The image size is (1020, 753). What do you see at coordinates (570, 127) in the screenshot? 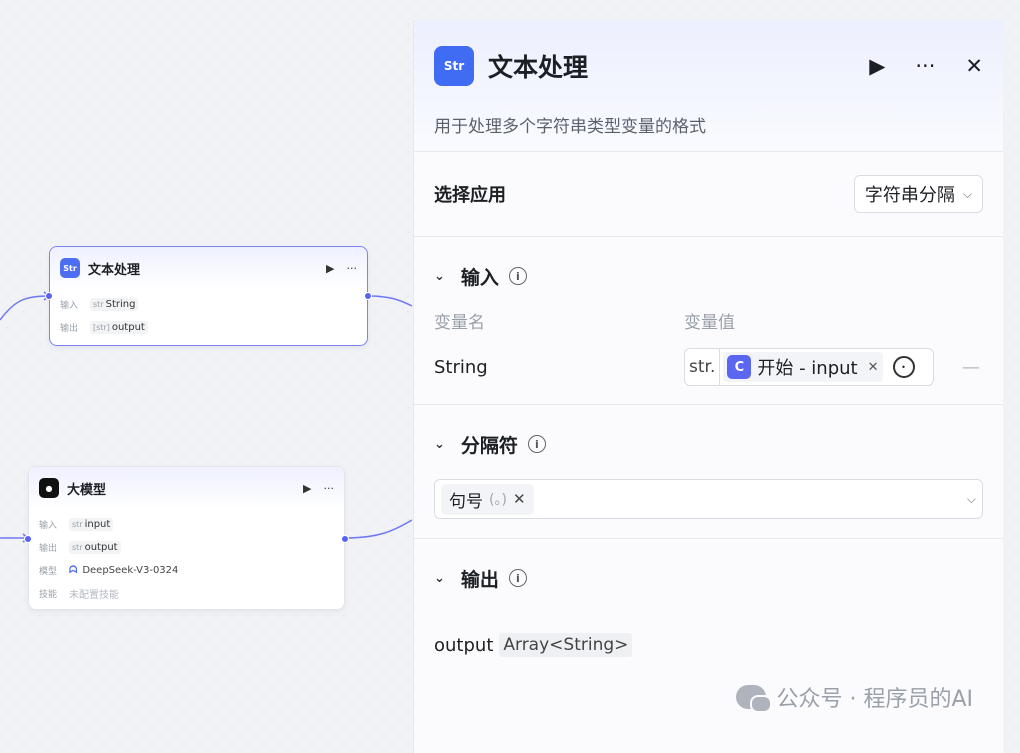
I see `panel-description: 用于处理多个字符串类型变量的格式` at bounding box center [570, 127].